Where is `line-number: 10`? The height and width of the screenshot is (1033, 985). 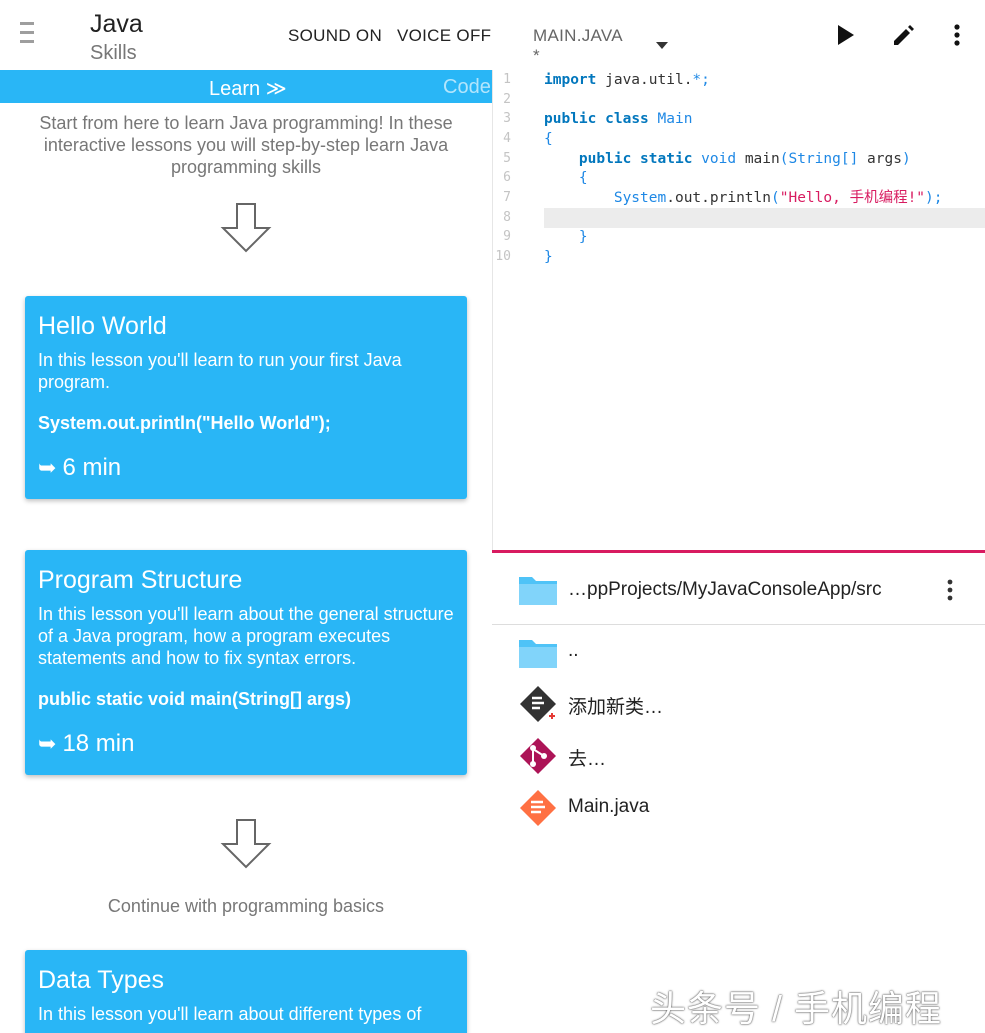
line-number: 10 is located at coordinates (503, 256).